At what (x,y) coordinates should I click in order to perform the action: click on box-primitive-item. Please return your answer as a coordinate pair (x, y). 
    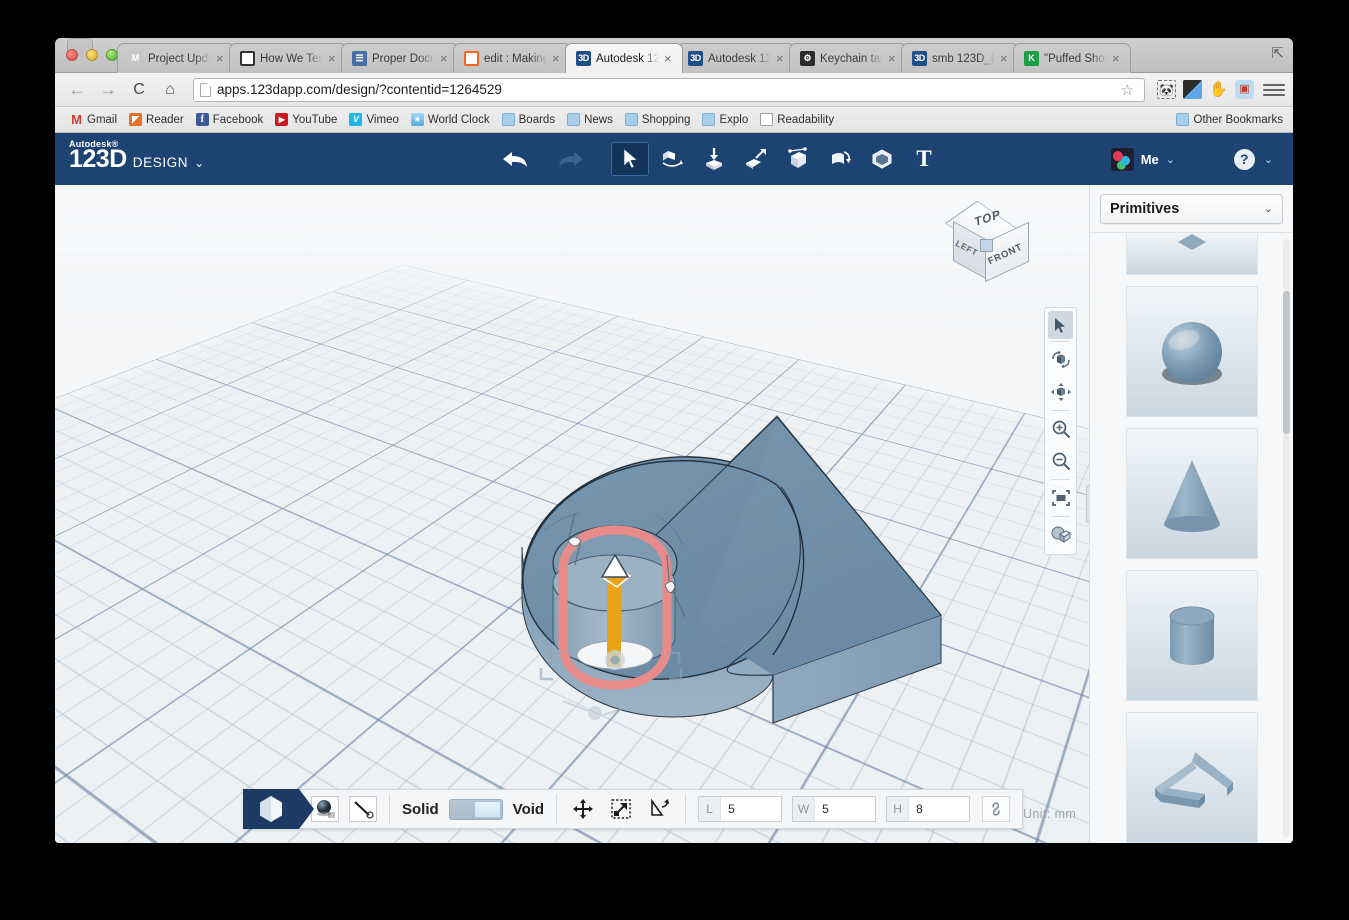
    Looking at the image, I should click on (1191, 254).